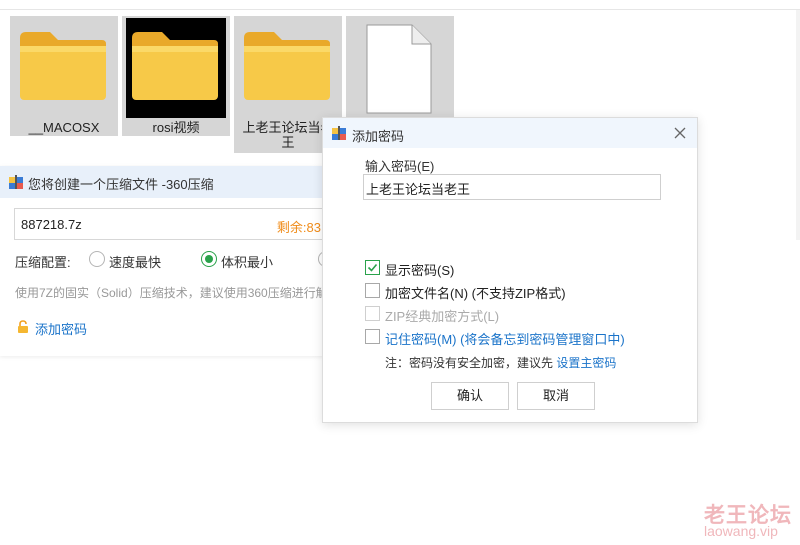  I want to click on add-password-link: 添加密码, so click(52, 328).